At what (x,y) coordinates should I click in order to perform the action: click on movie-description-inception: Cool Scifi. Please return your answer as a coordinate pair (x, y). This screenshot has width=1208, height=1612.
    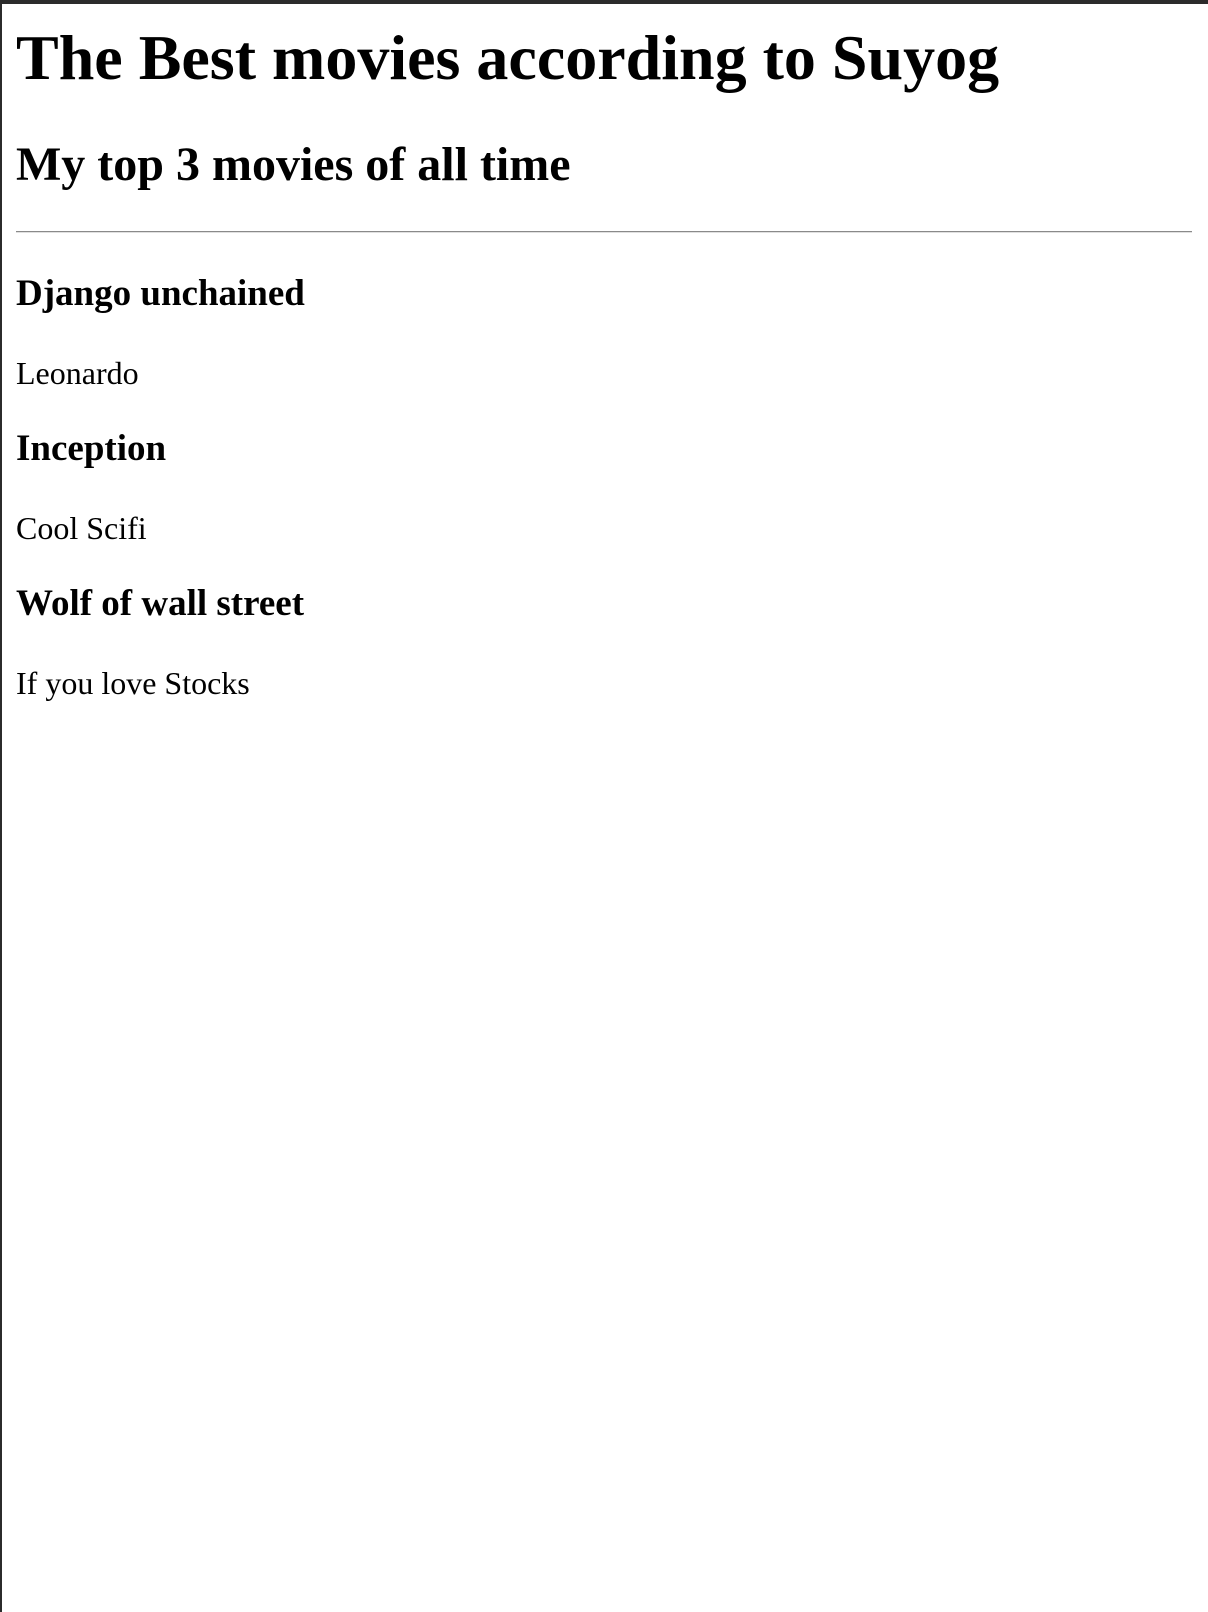
    Looking at the image, I should click on (81, 528).